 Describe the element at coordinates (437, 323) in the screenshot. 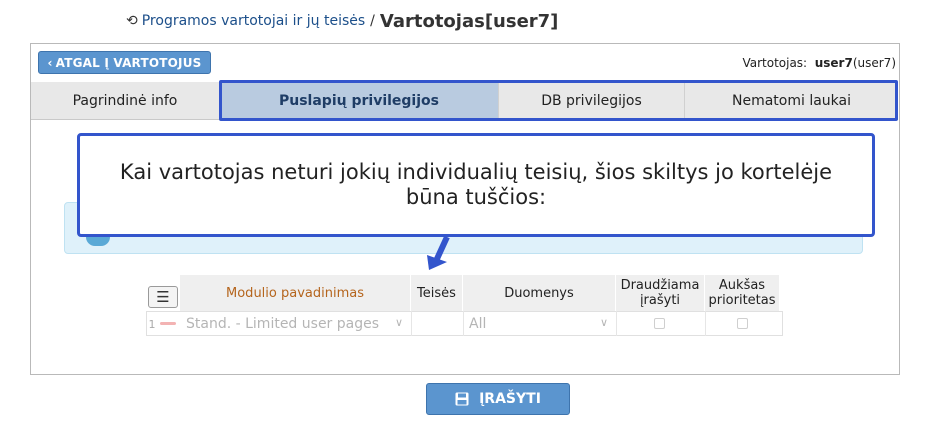

I see `rights-cell` at that location.